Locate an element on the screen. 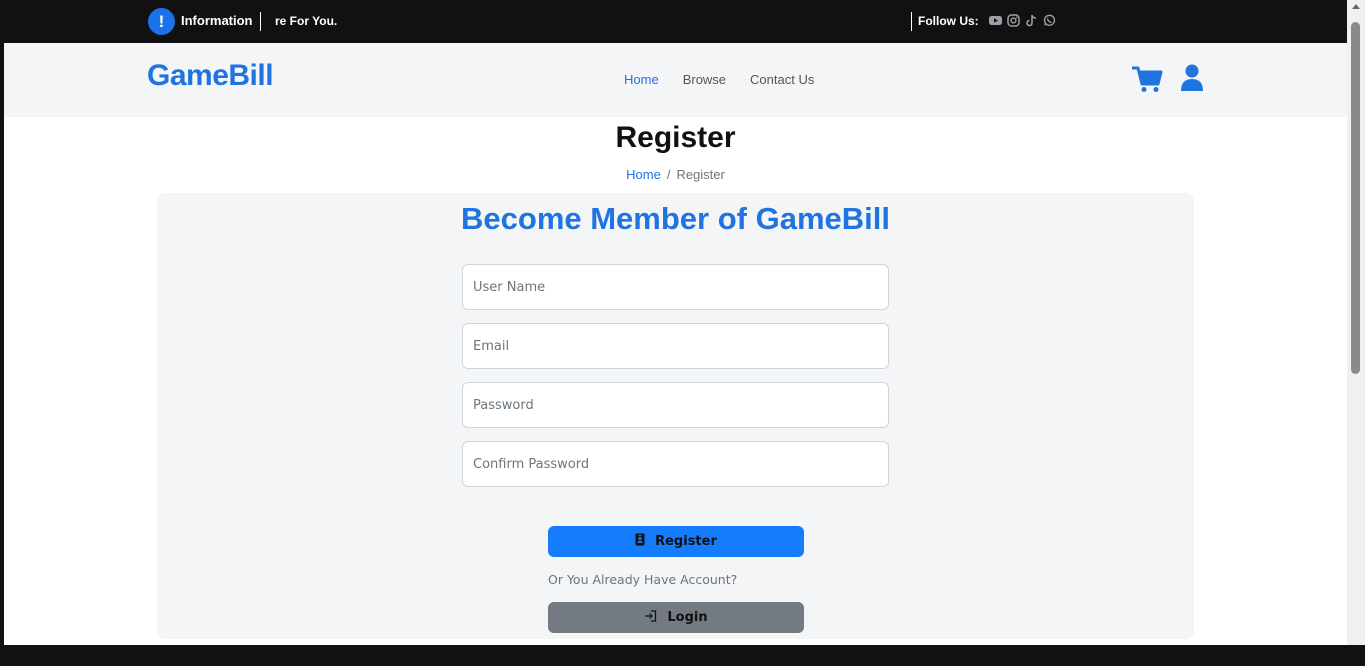 The width and height of the screenshot is (1365, 666). email-field is located at coordinates (675, 346).